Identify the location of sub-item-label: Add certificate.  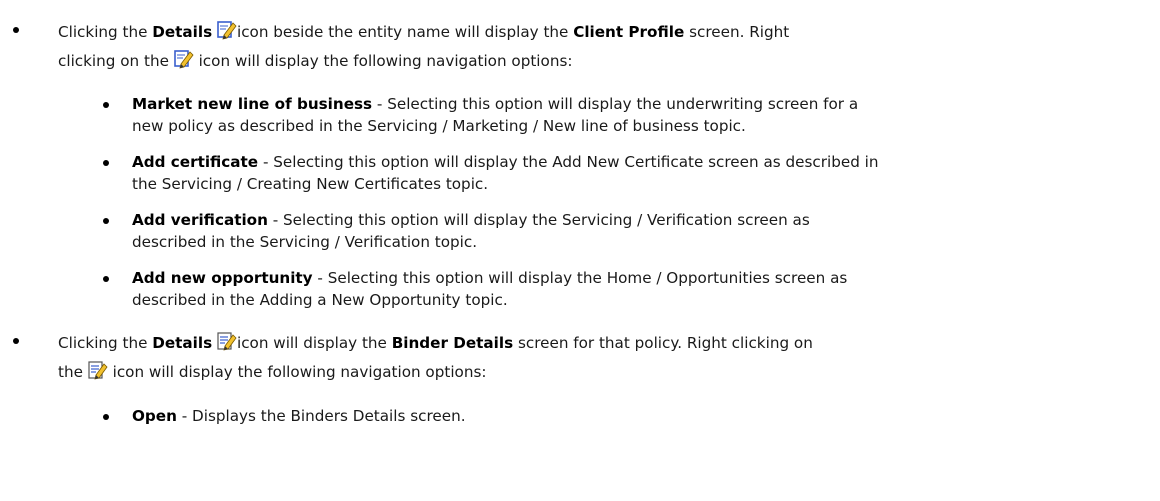
(195, 162).